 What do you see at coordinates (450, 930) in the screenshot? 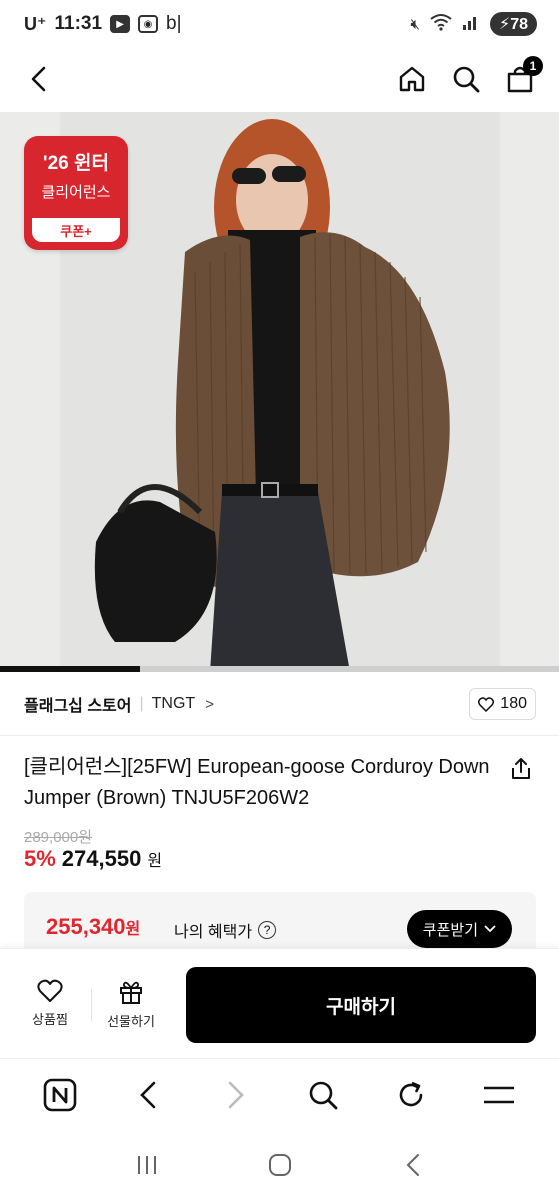
I see `coupon-button-label: 쿠폰받기` at bounding box center [450, 930].